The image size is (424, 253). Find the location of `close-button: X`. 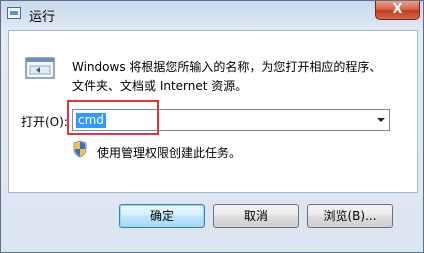

close-button: X is located at coordinates (397, 10).